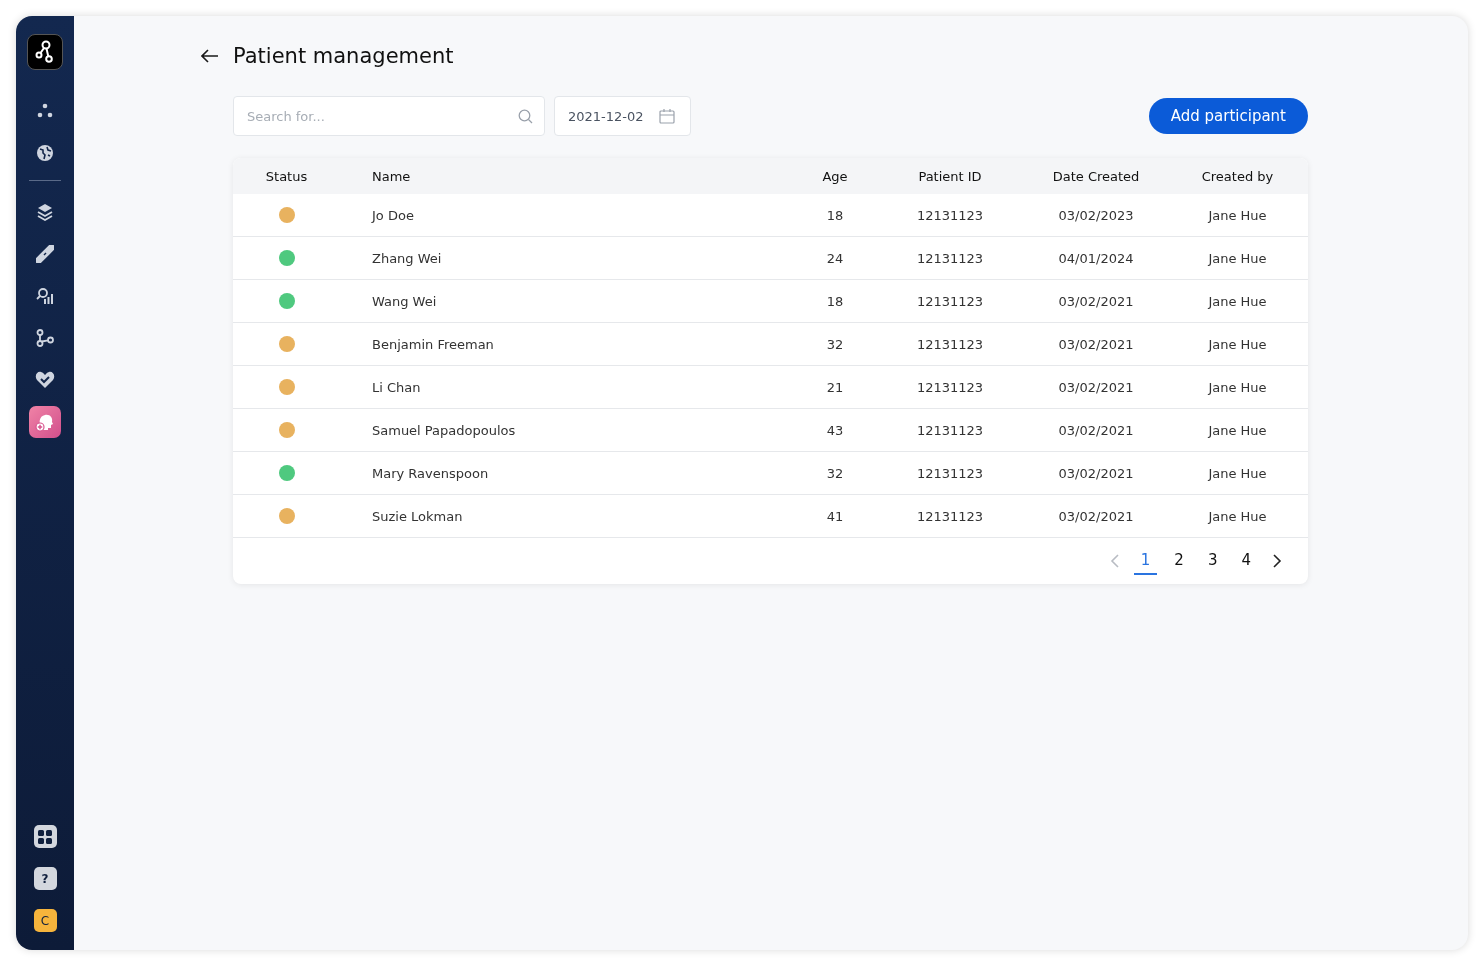  What do you see at coordinates (1096, 258) in the screenshot?
I see `table-cell: 04/01/2024` at bounding box center [1096, 258].